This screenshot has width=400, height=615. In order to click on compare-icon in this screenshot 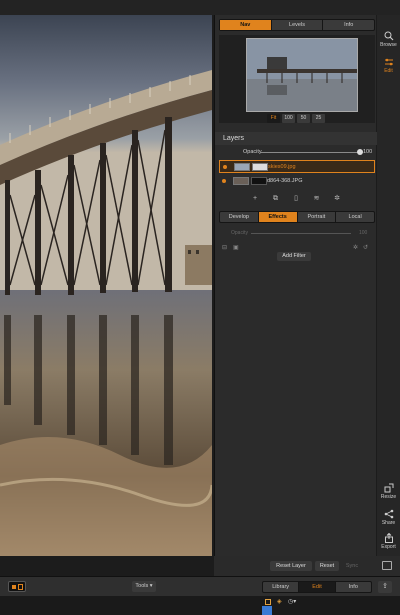, I will do `click(14, 587)`.